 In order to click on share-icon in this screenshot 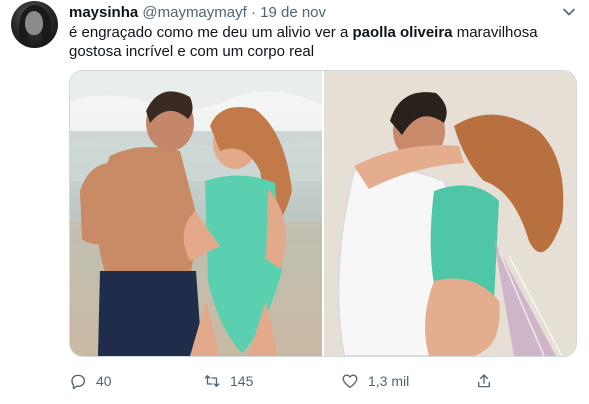, I will do `click(484, 381)`.